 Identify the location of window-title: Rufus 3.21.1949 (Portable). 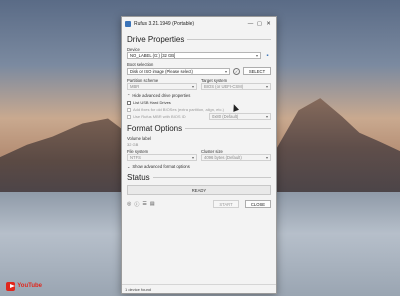
(164, 24).